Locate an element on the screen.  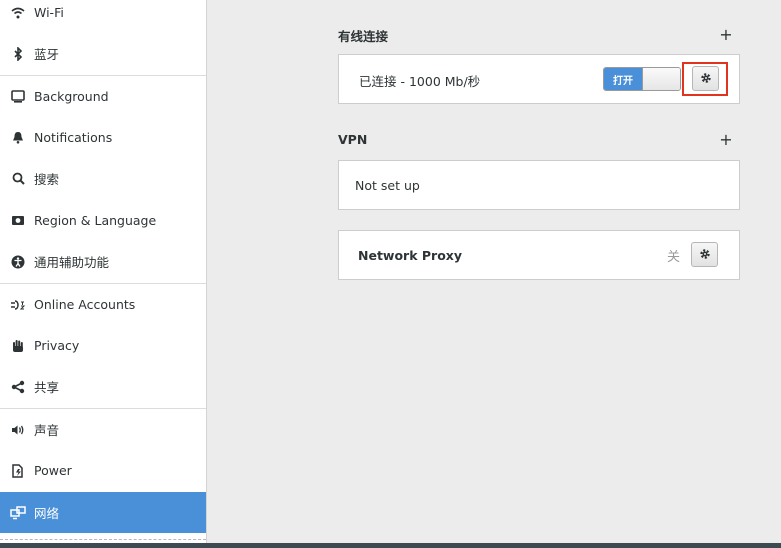
sidebar-item-label: 共享 is located at coordinates (47, 387).